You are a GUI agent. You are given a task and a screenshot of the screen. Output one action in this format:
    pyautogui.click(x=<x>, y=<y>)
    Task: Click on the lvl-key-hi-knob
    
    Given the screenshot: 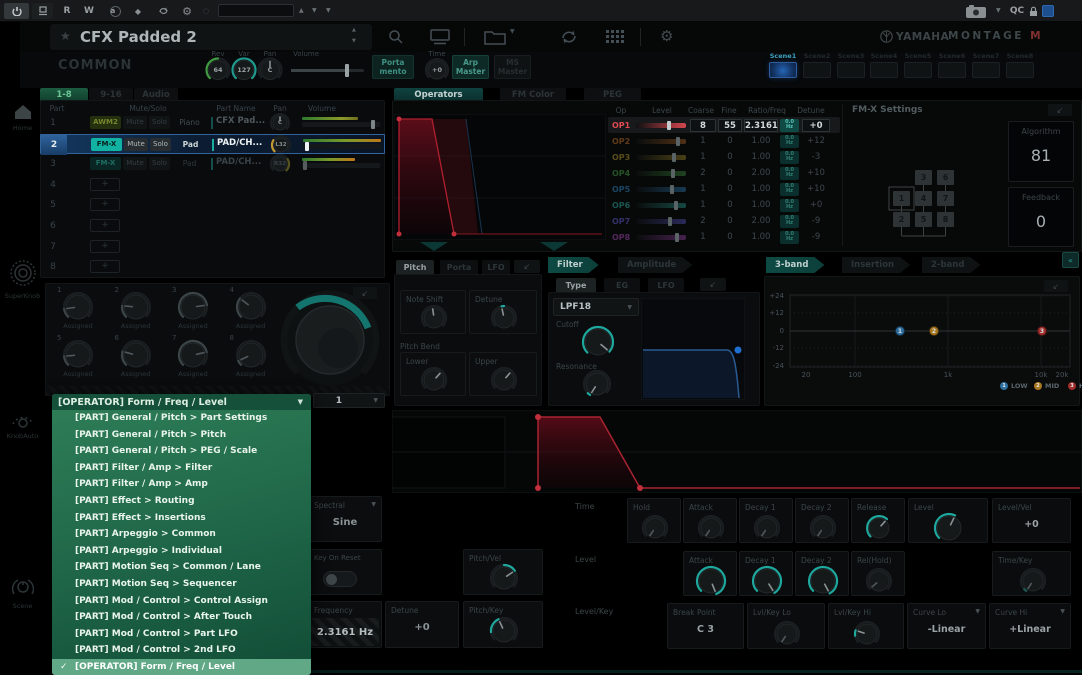 What is the action you would take?
    pyautogui.click(x=867, y=634)
    